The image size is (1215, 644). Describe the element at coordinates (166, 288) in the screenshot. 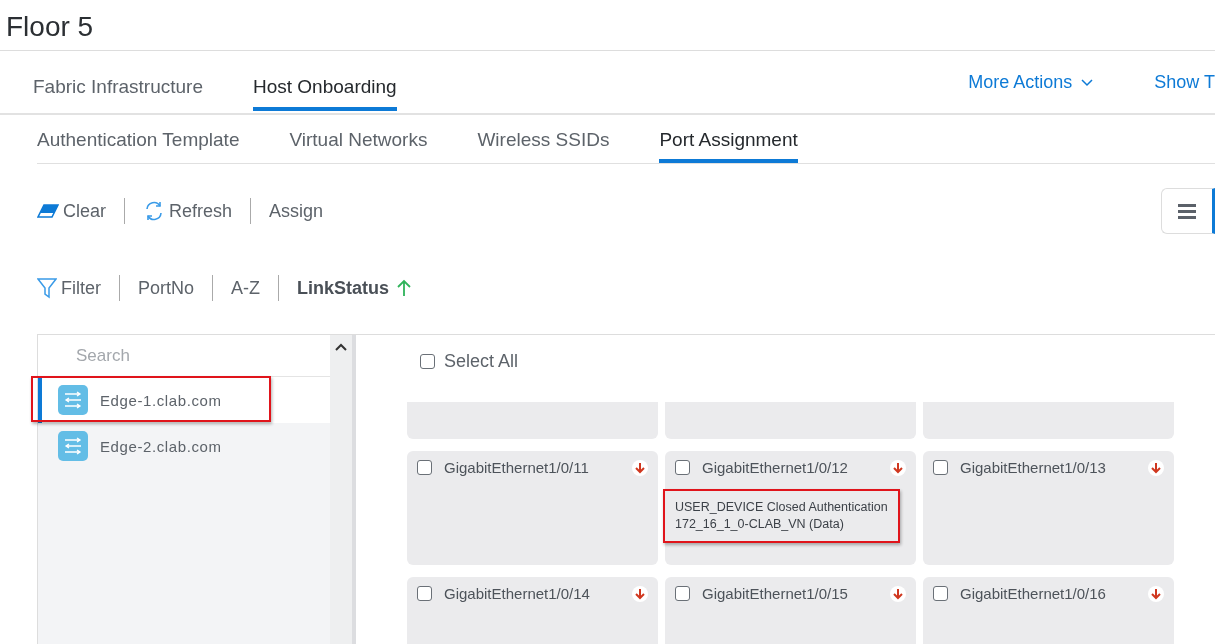

I see `sort-option: PortNo` at that location.